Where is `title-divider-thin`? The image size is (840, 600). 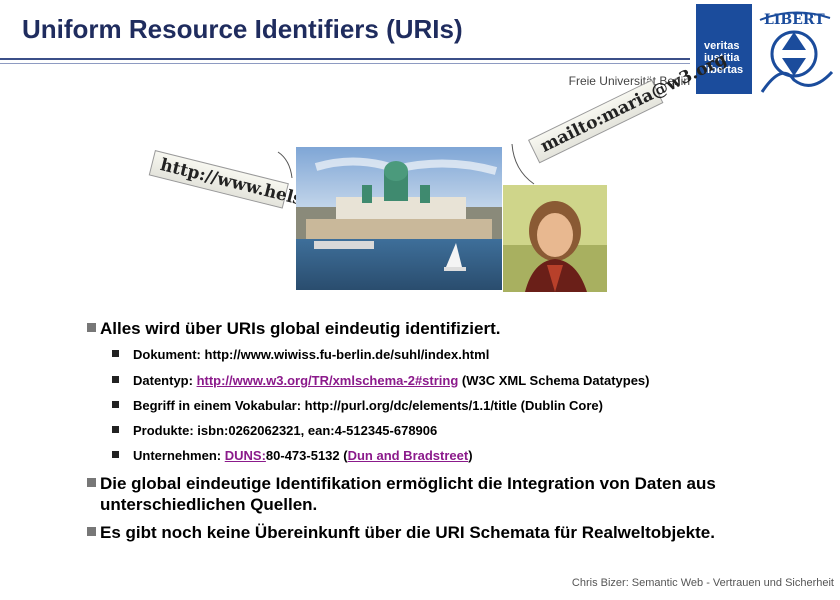 title-divider-thin is located at coordinates (345, 63).